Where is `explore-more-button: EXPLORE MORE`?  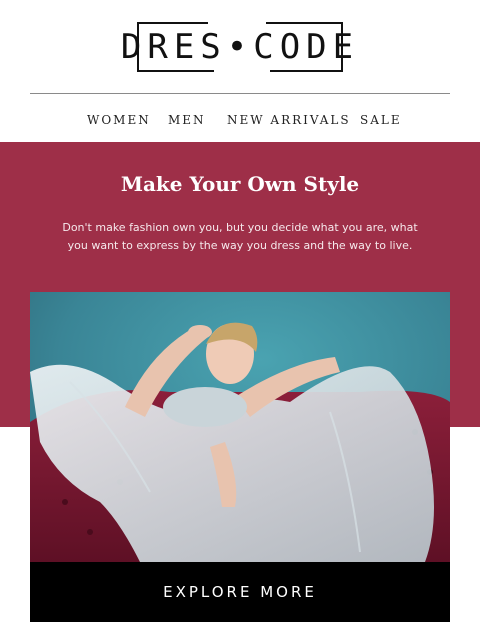
explore-more-button: EXPLORE MORE is located at coordinates (240, 592).